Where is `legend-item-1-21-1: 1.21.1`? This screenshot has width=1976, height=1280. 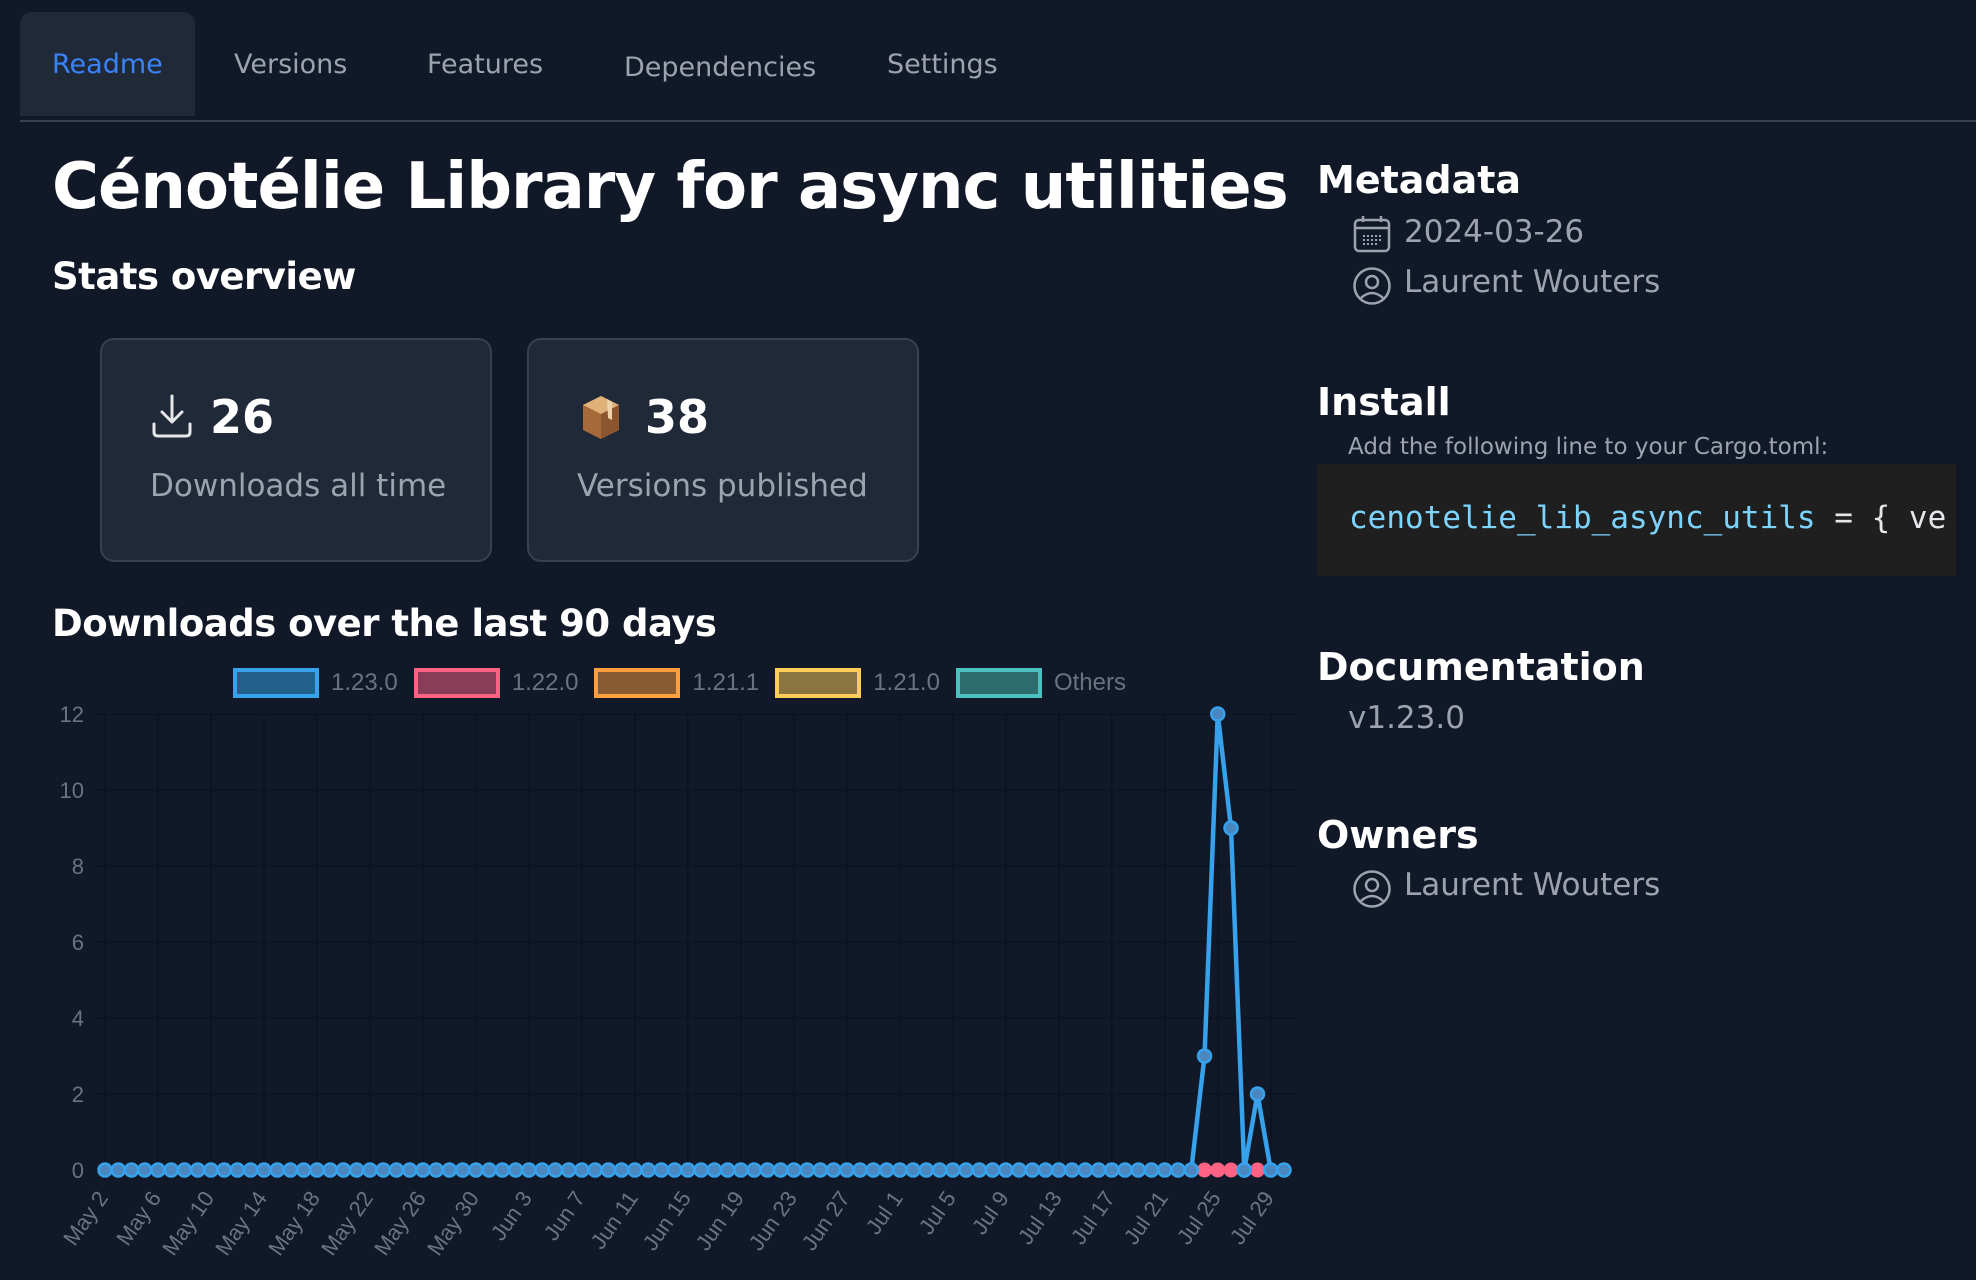
legend-item-1-21-1: 1.21.1 is located at coordinates (676, 683).